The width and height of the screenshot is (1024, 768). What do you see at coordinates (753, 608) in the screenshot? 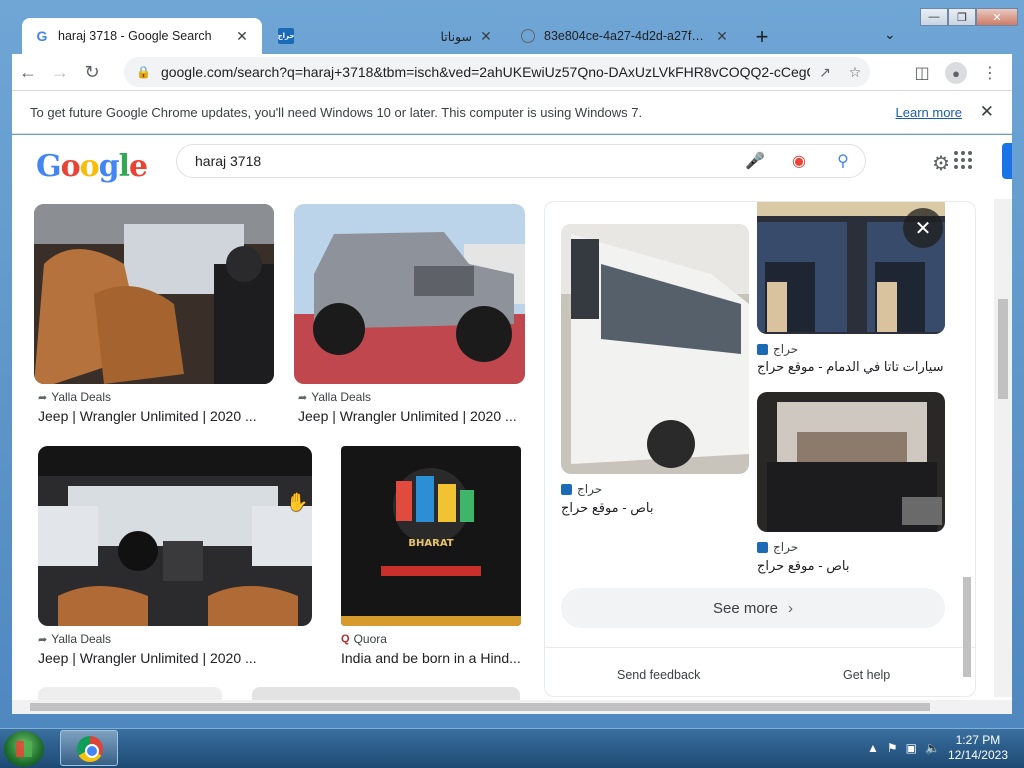
I see `see-more-button: See more ›` at bounding box center [753, 608].